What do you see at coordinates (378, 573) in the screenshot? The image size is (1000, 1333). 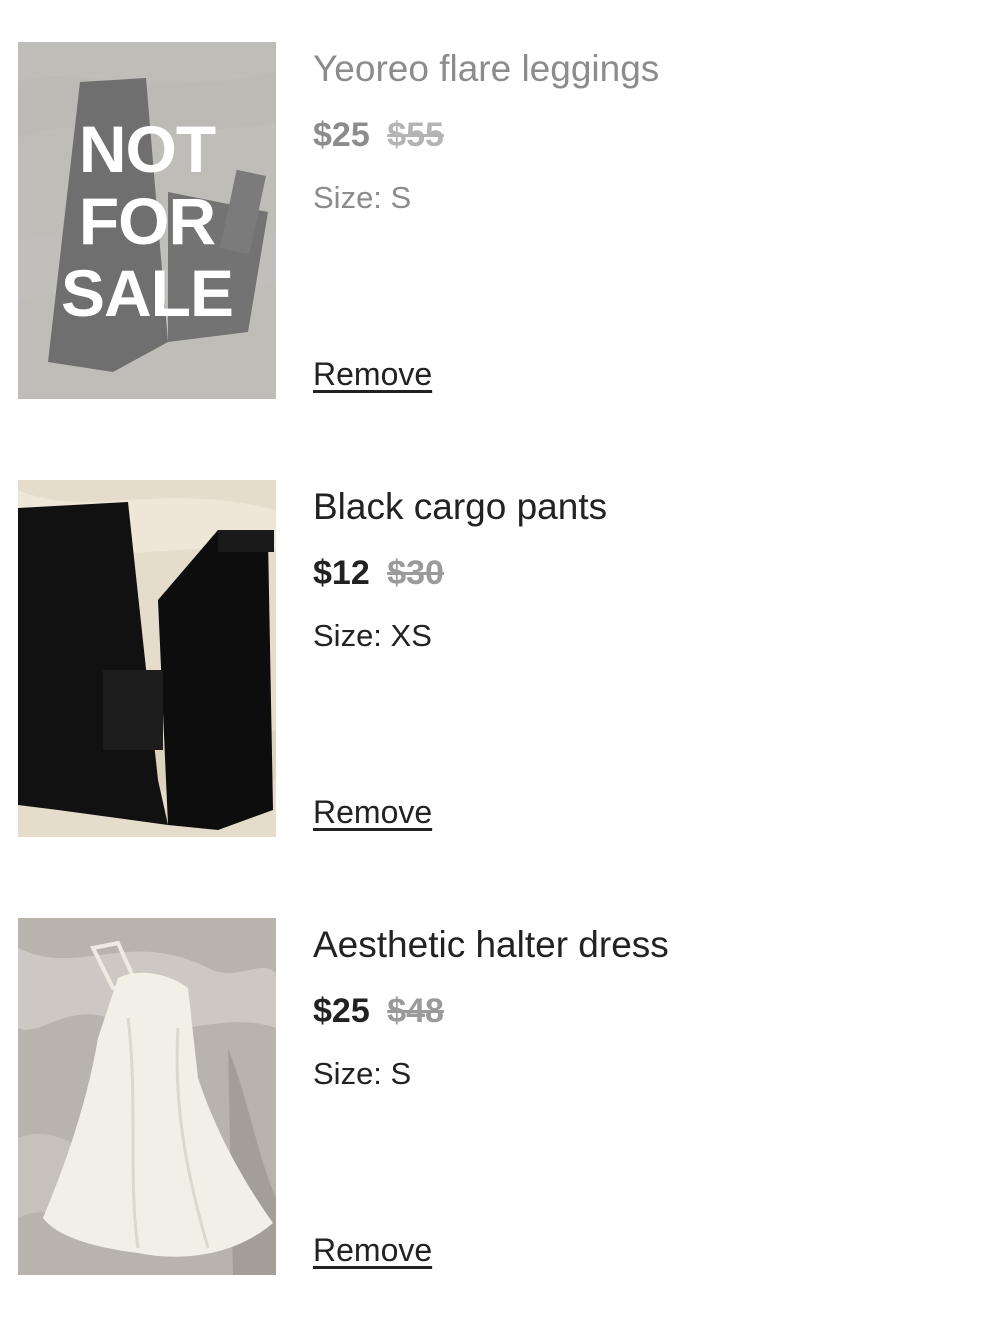 I see `item-prices: $12 $30` at bounding box center [378, 573].